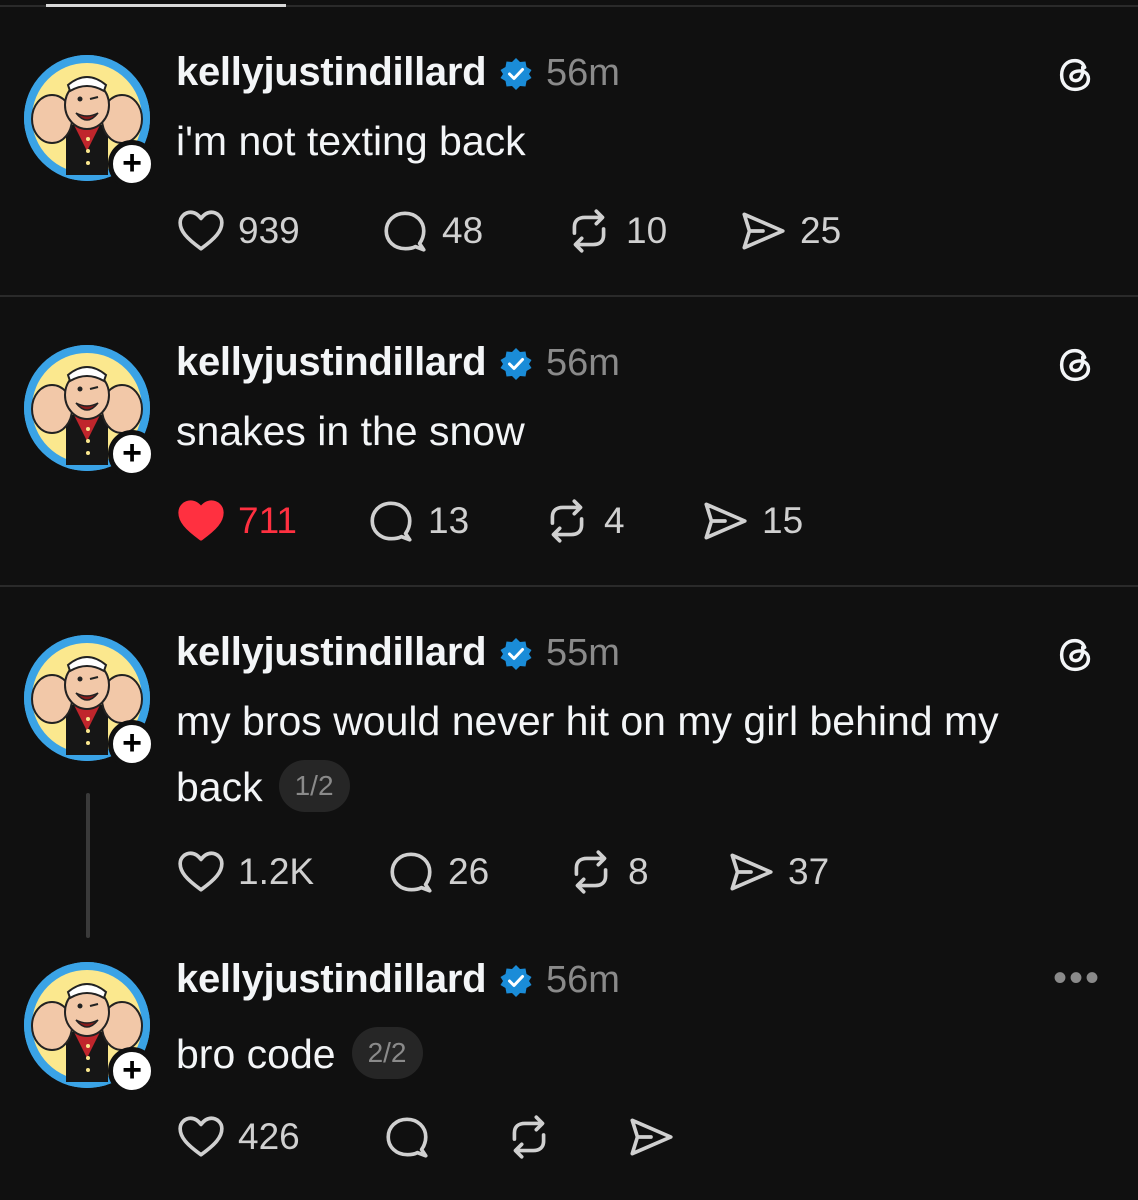  I want to click on reply-count: 26, so click(469, 871).